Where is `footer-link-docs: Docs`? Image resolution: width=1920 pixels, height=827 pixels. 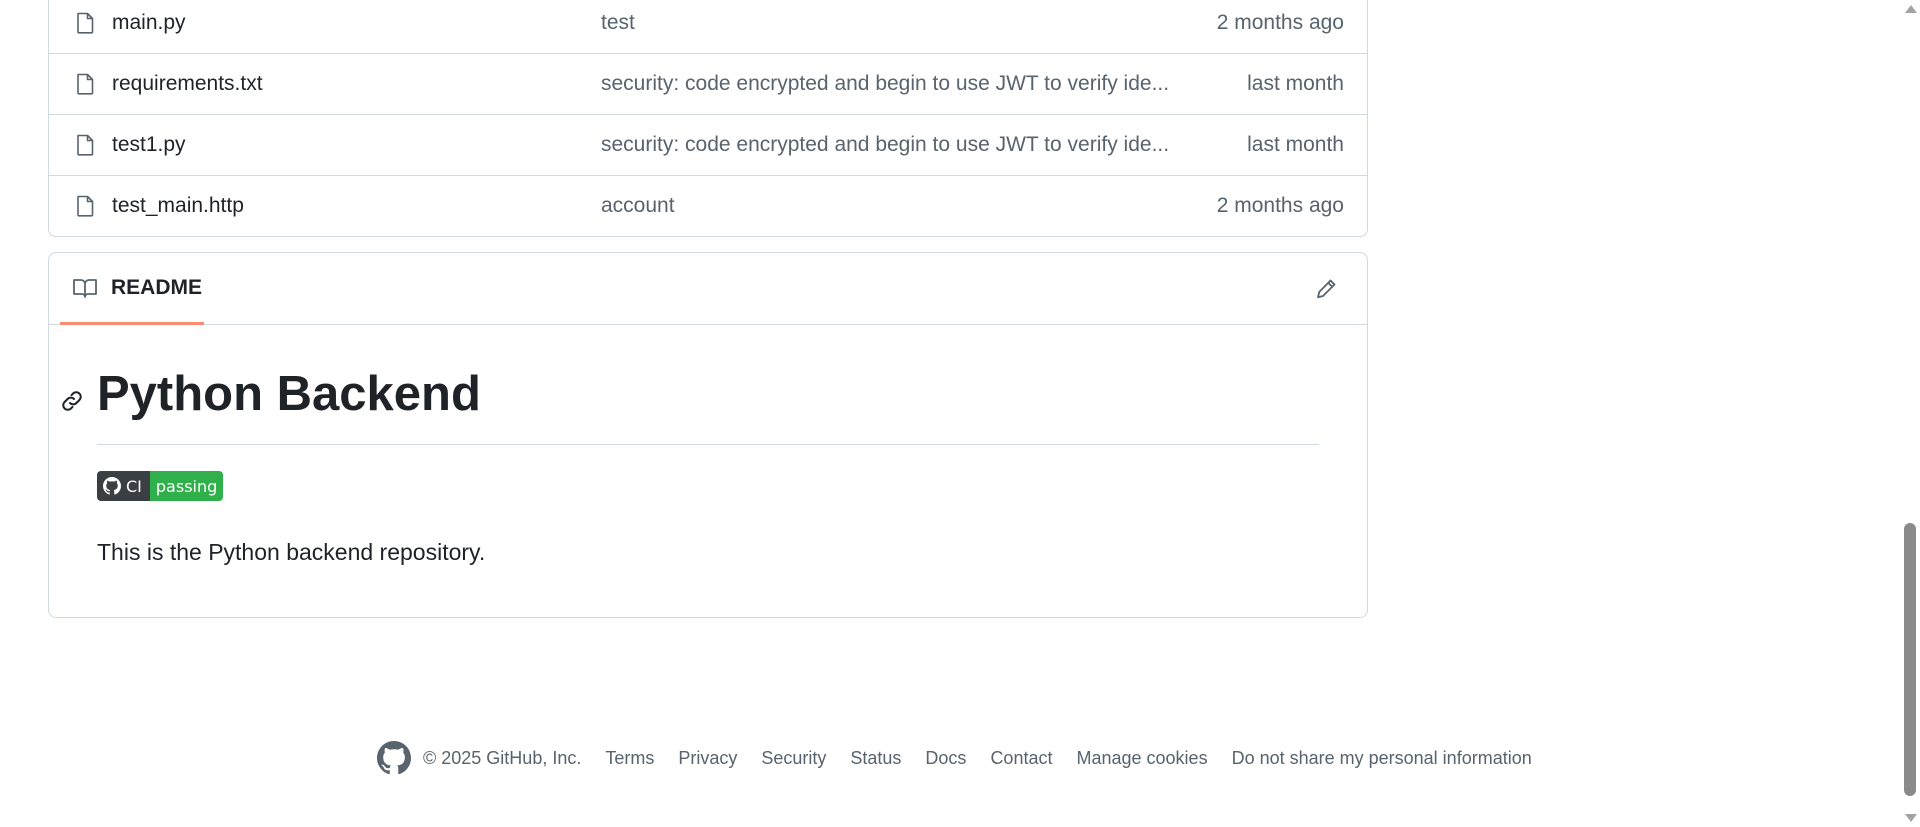 footer-link-docs: Docs is located at coordinates (945, 758).